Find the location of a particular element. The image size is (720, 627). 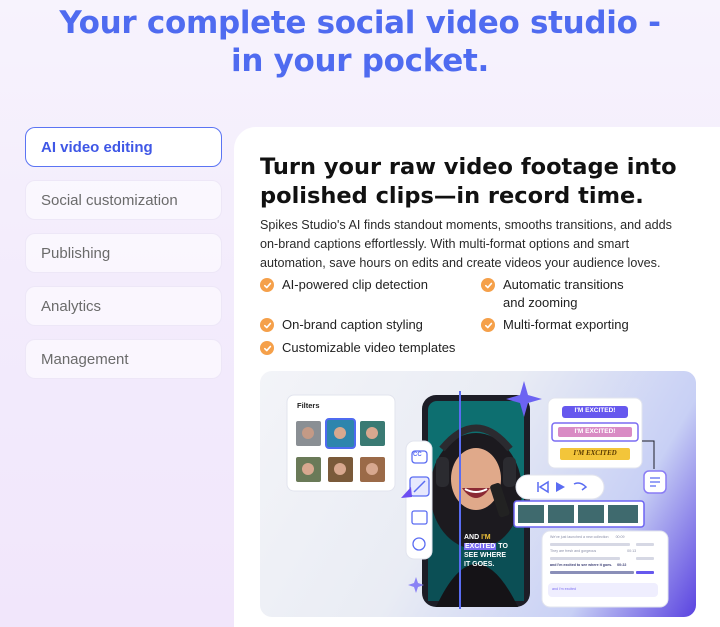

feature-item: On-brand caption styling is located at coordinates (341, 325).